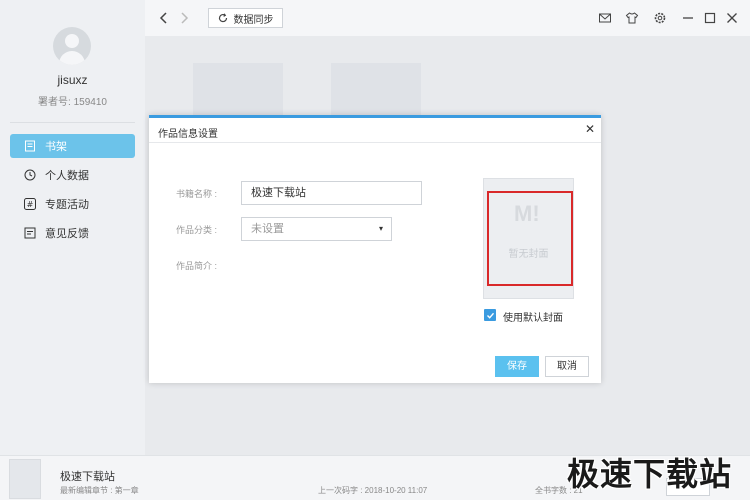 The height and width of the screenshot is (500, 750). Describe the element at coordinates (99, 490) in the screenshot. I see `latest-chapter: 最新编辑章节 : 第一章` at that location.